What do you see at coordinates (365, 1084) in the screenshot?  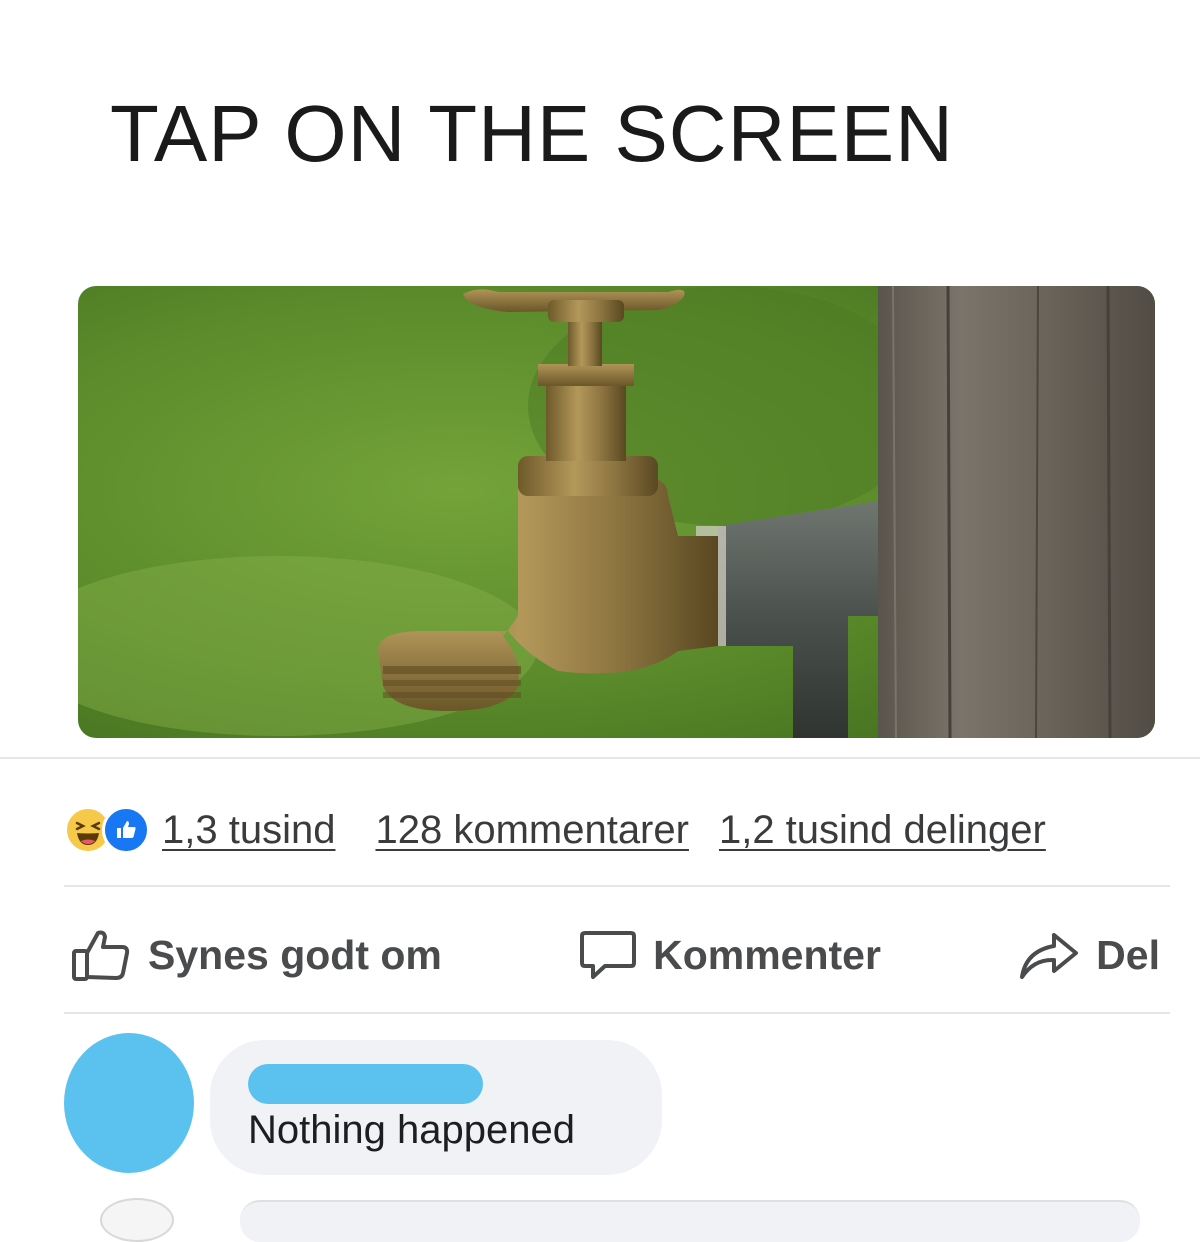 I see `comment-author-redacted` at bounding box center [365, 1084].